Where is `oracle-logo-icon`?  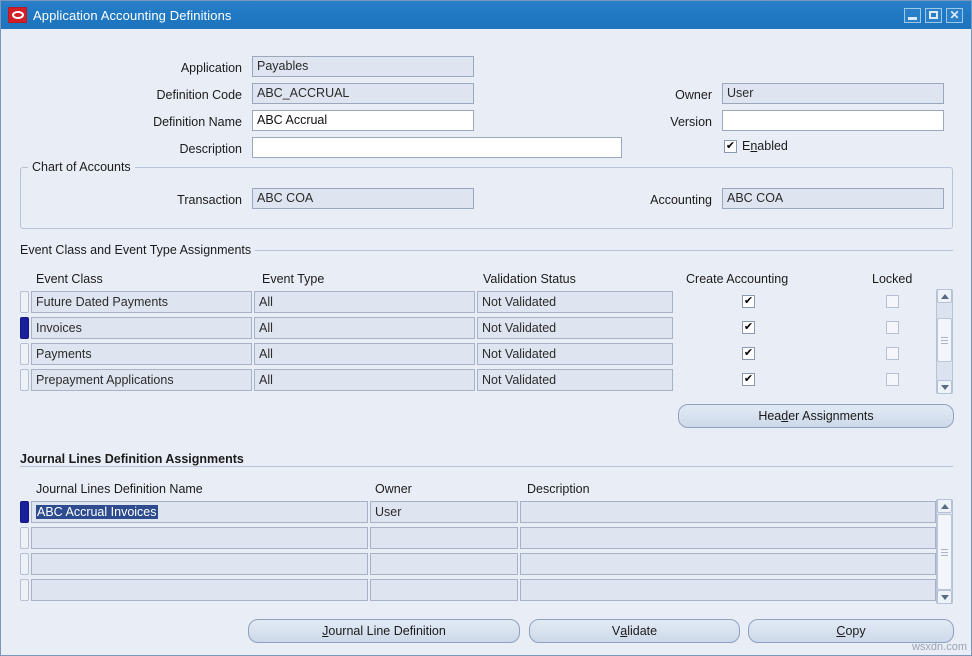 oracle-logo-icon is located at coordinates (17, 15).